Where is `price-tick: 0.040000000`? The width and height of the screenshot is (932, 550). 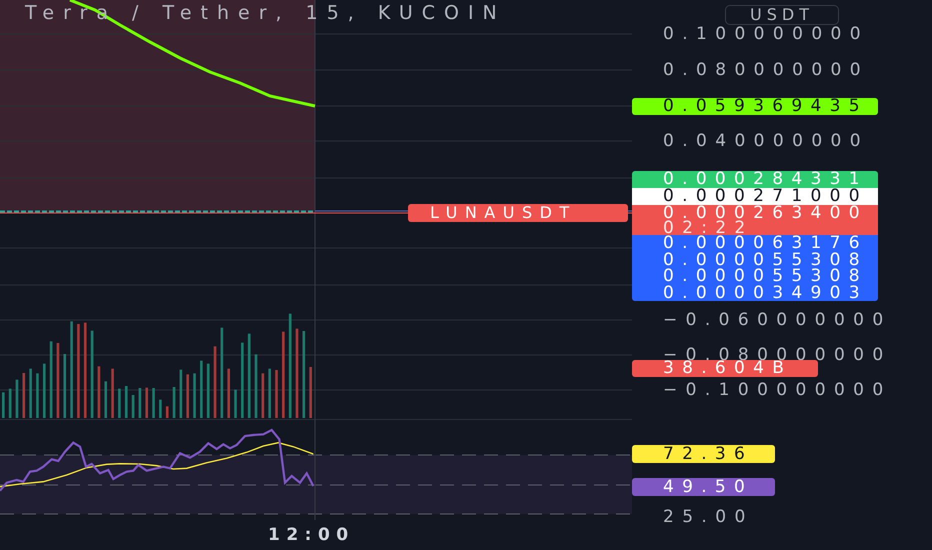 price-tick: 0.040000000 is located at coordinates (766, 141).